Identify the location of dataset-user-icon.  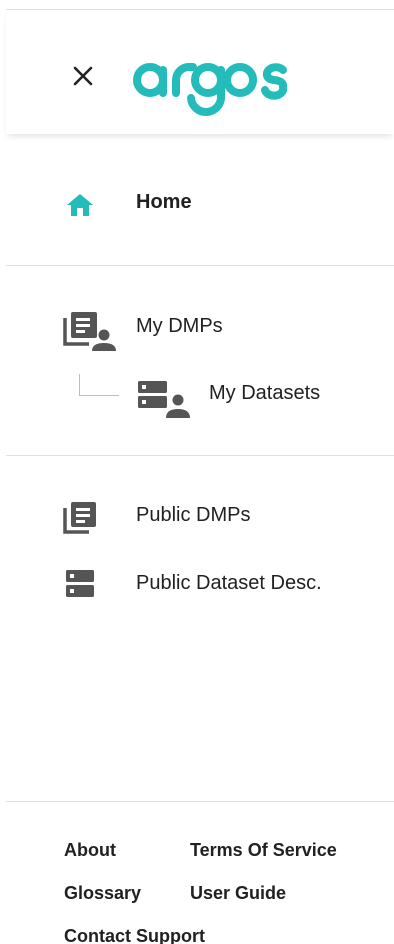
(164, 399).